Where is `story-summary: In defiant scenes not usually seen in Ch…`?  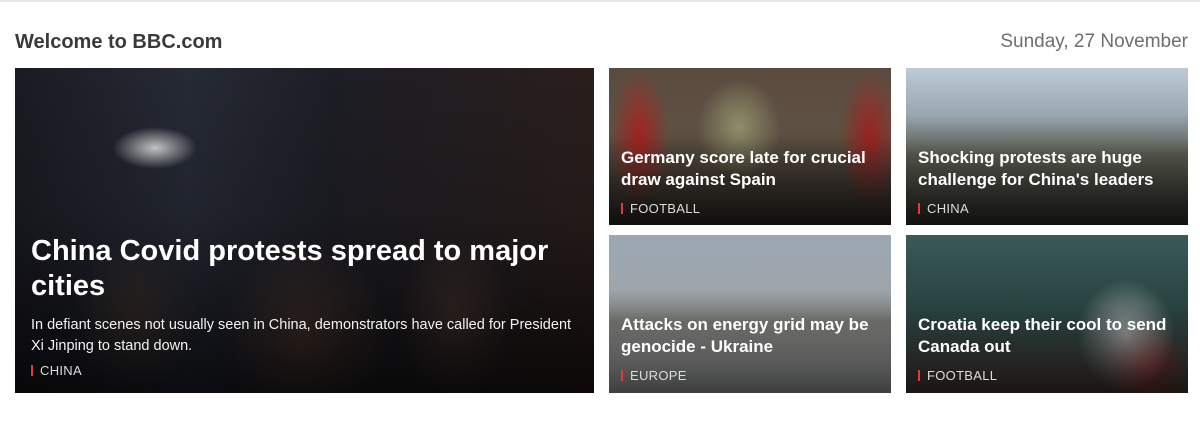
story-summary: In defiant scenes not usually seen in Ch… is located at coordinates (301, 335).